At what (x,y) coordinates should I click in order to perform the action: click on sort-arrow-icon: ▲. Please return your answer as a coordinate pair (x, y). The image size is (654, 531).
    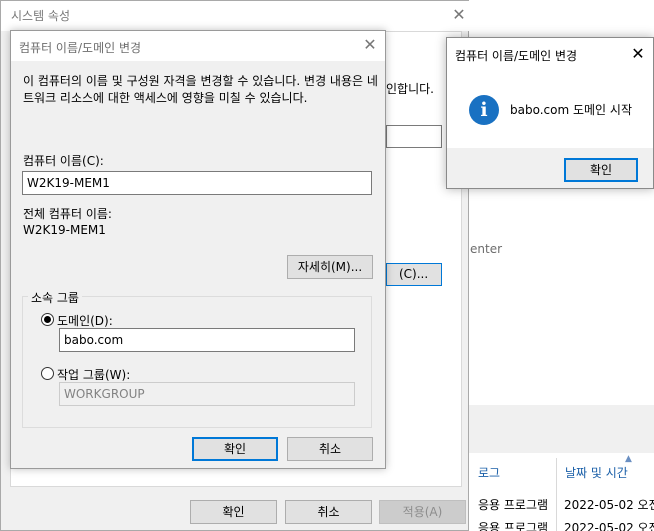
    Looking at the image, I should click on (628, 459).